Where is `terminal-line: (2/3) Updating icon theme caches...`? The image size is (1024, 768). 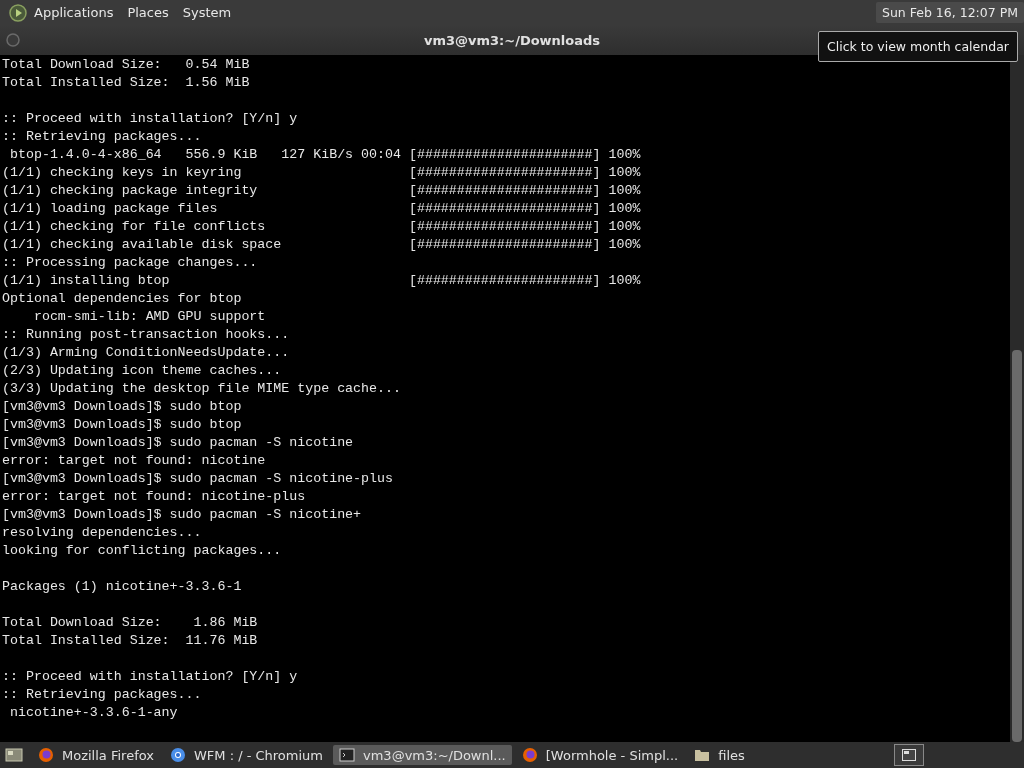 terminal-line: (2/3) Updating icon theme caches... is located at coordinates (142, 371).